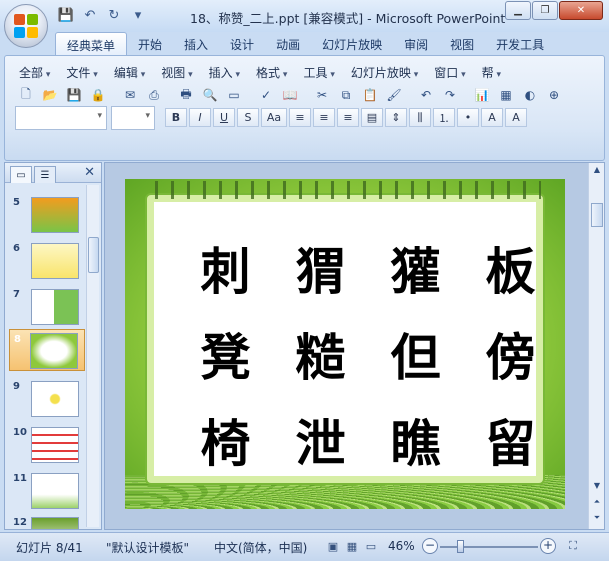 The image size is (609, 561). I want to click on slide-thumbnail: 10, so click(48, 450).